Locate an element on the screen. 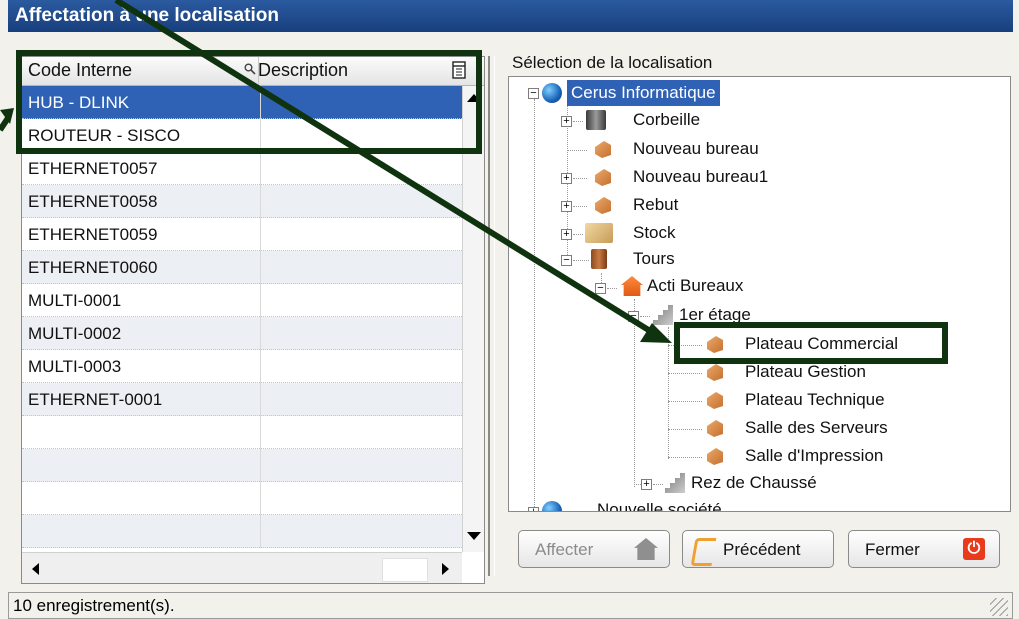 The width and height of the screenshot is (1019, 619). precedent-button: Précédent is located at coordinates (758, 549).